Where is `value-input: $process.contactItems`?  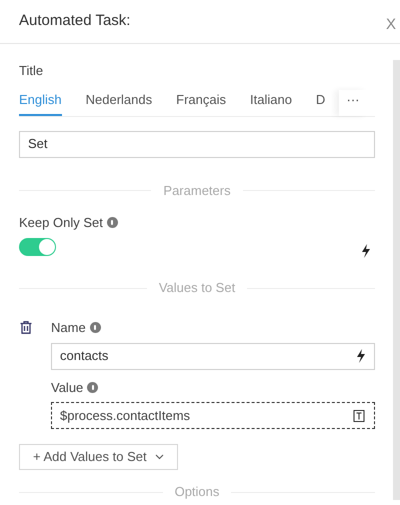 value-input: $process.contactItems is located at coordinates (213, 415).